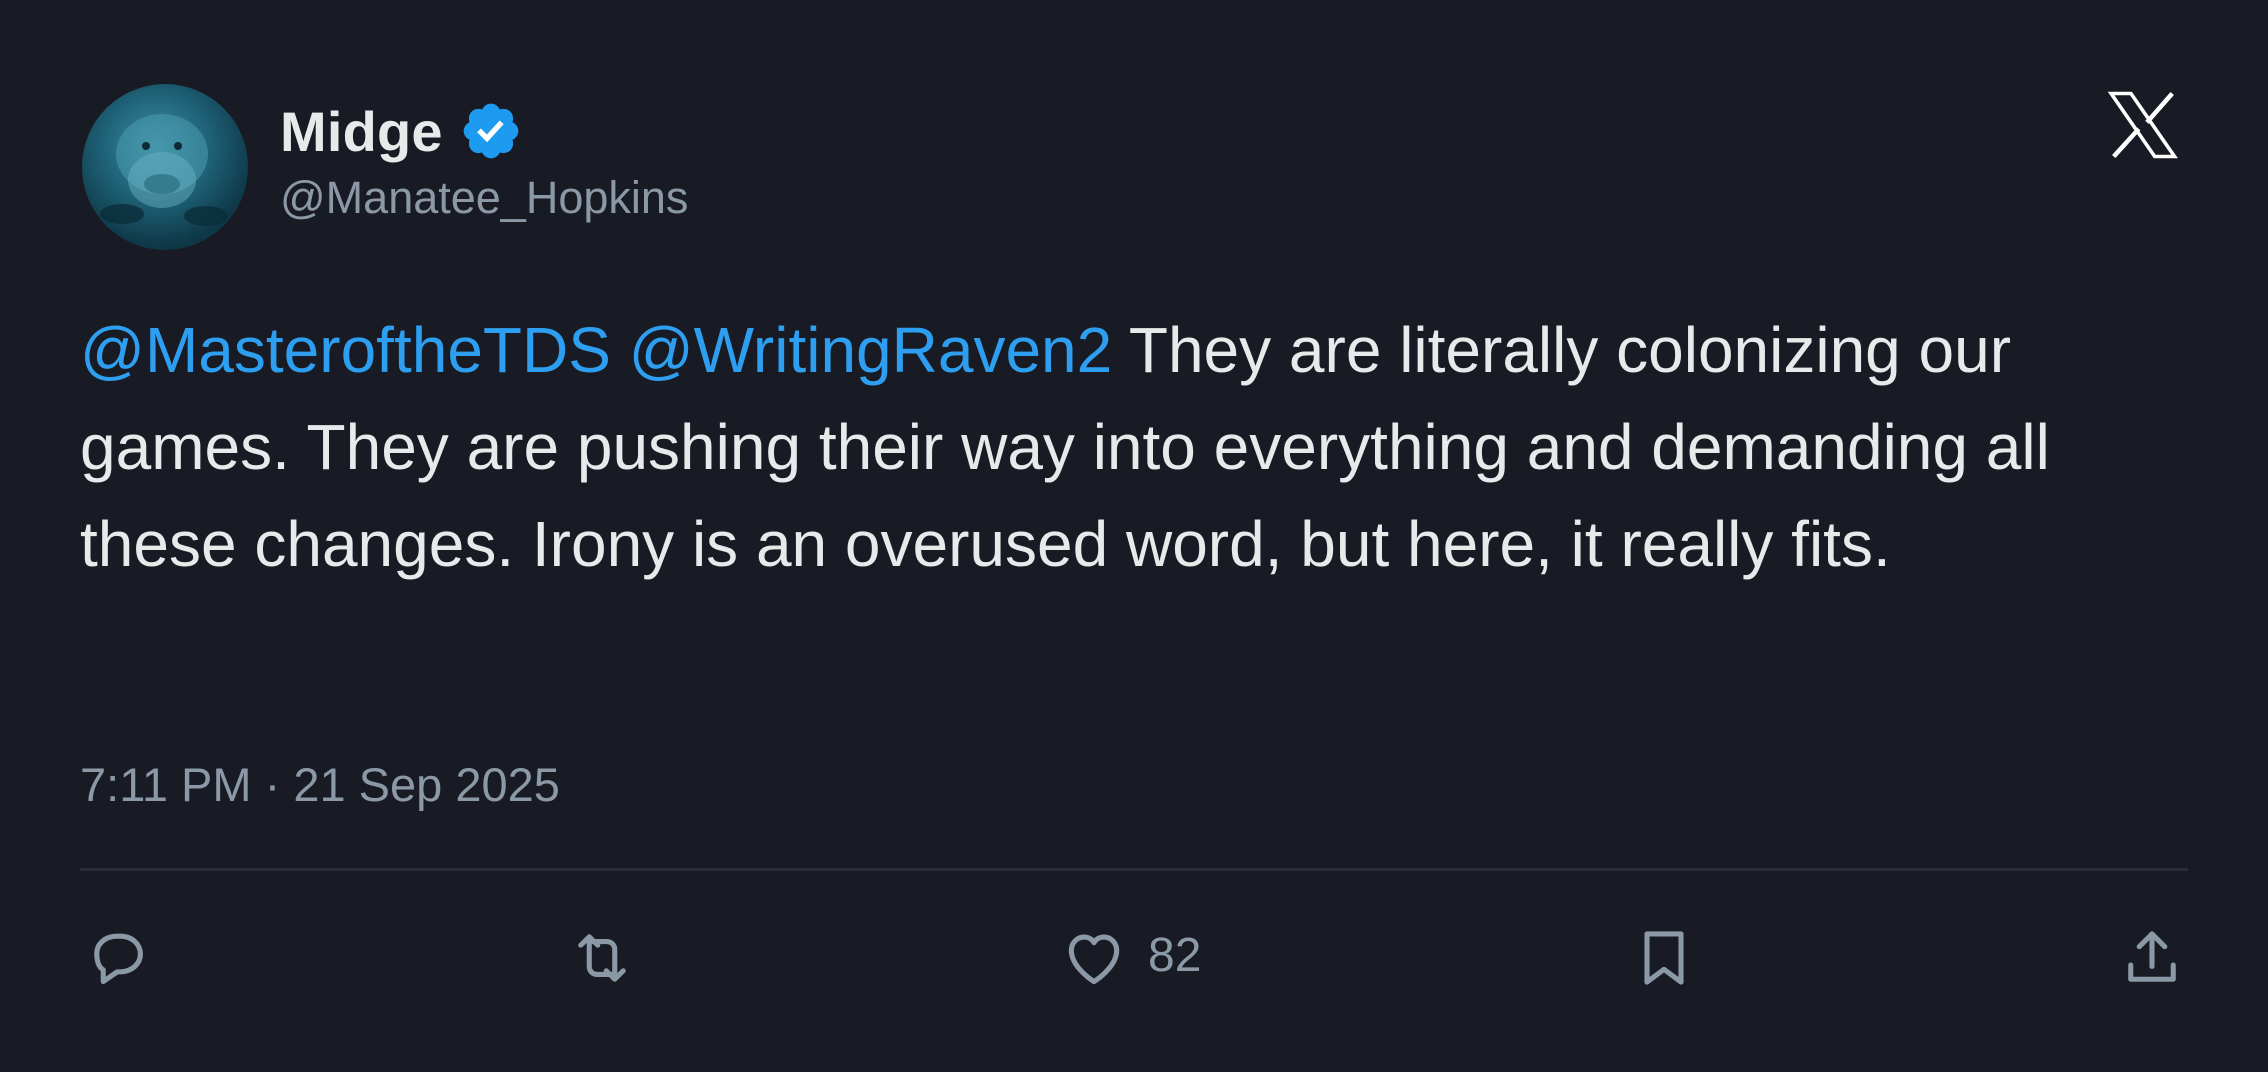 The image size is (2268, 1072). What do you see at coordinates (361, 131) in the screenshot?
I see `display-name: Midge` at bounding box center [361, 131].